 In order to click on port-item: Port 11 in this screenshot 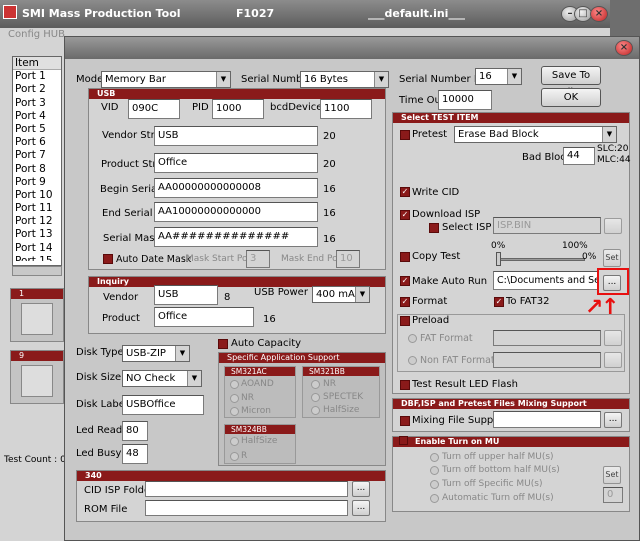, I will do `click(37, 208)`.